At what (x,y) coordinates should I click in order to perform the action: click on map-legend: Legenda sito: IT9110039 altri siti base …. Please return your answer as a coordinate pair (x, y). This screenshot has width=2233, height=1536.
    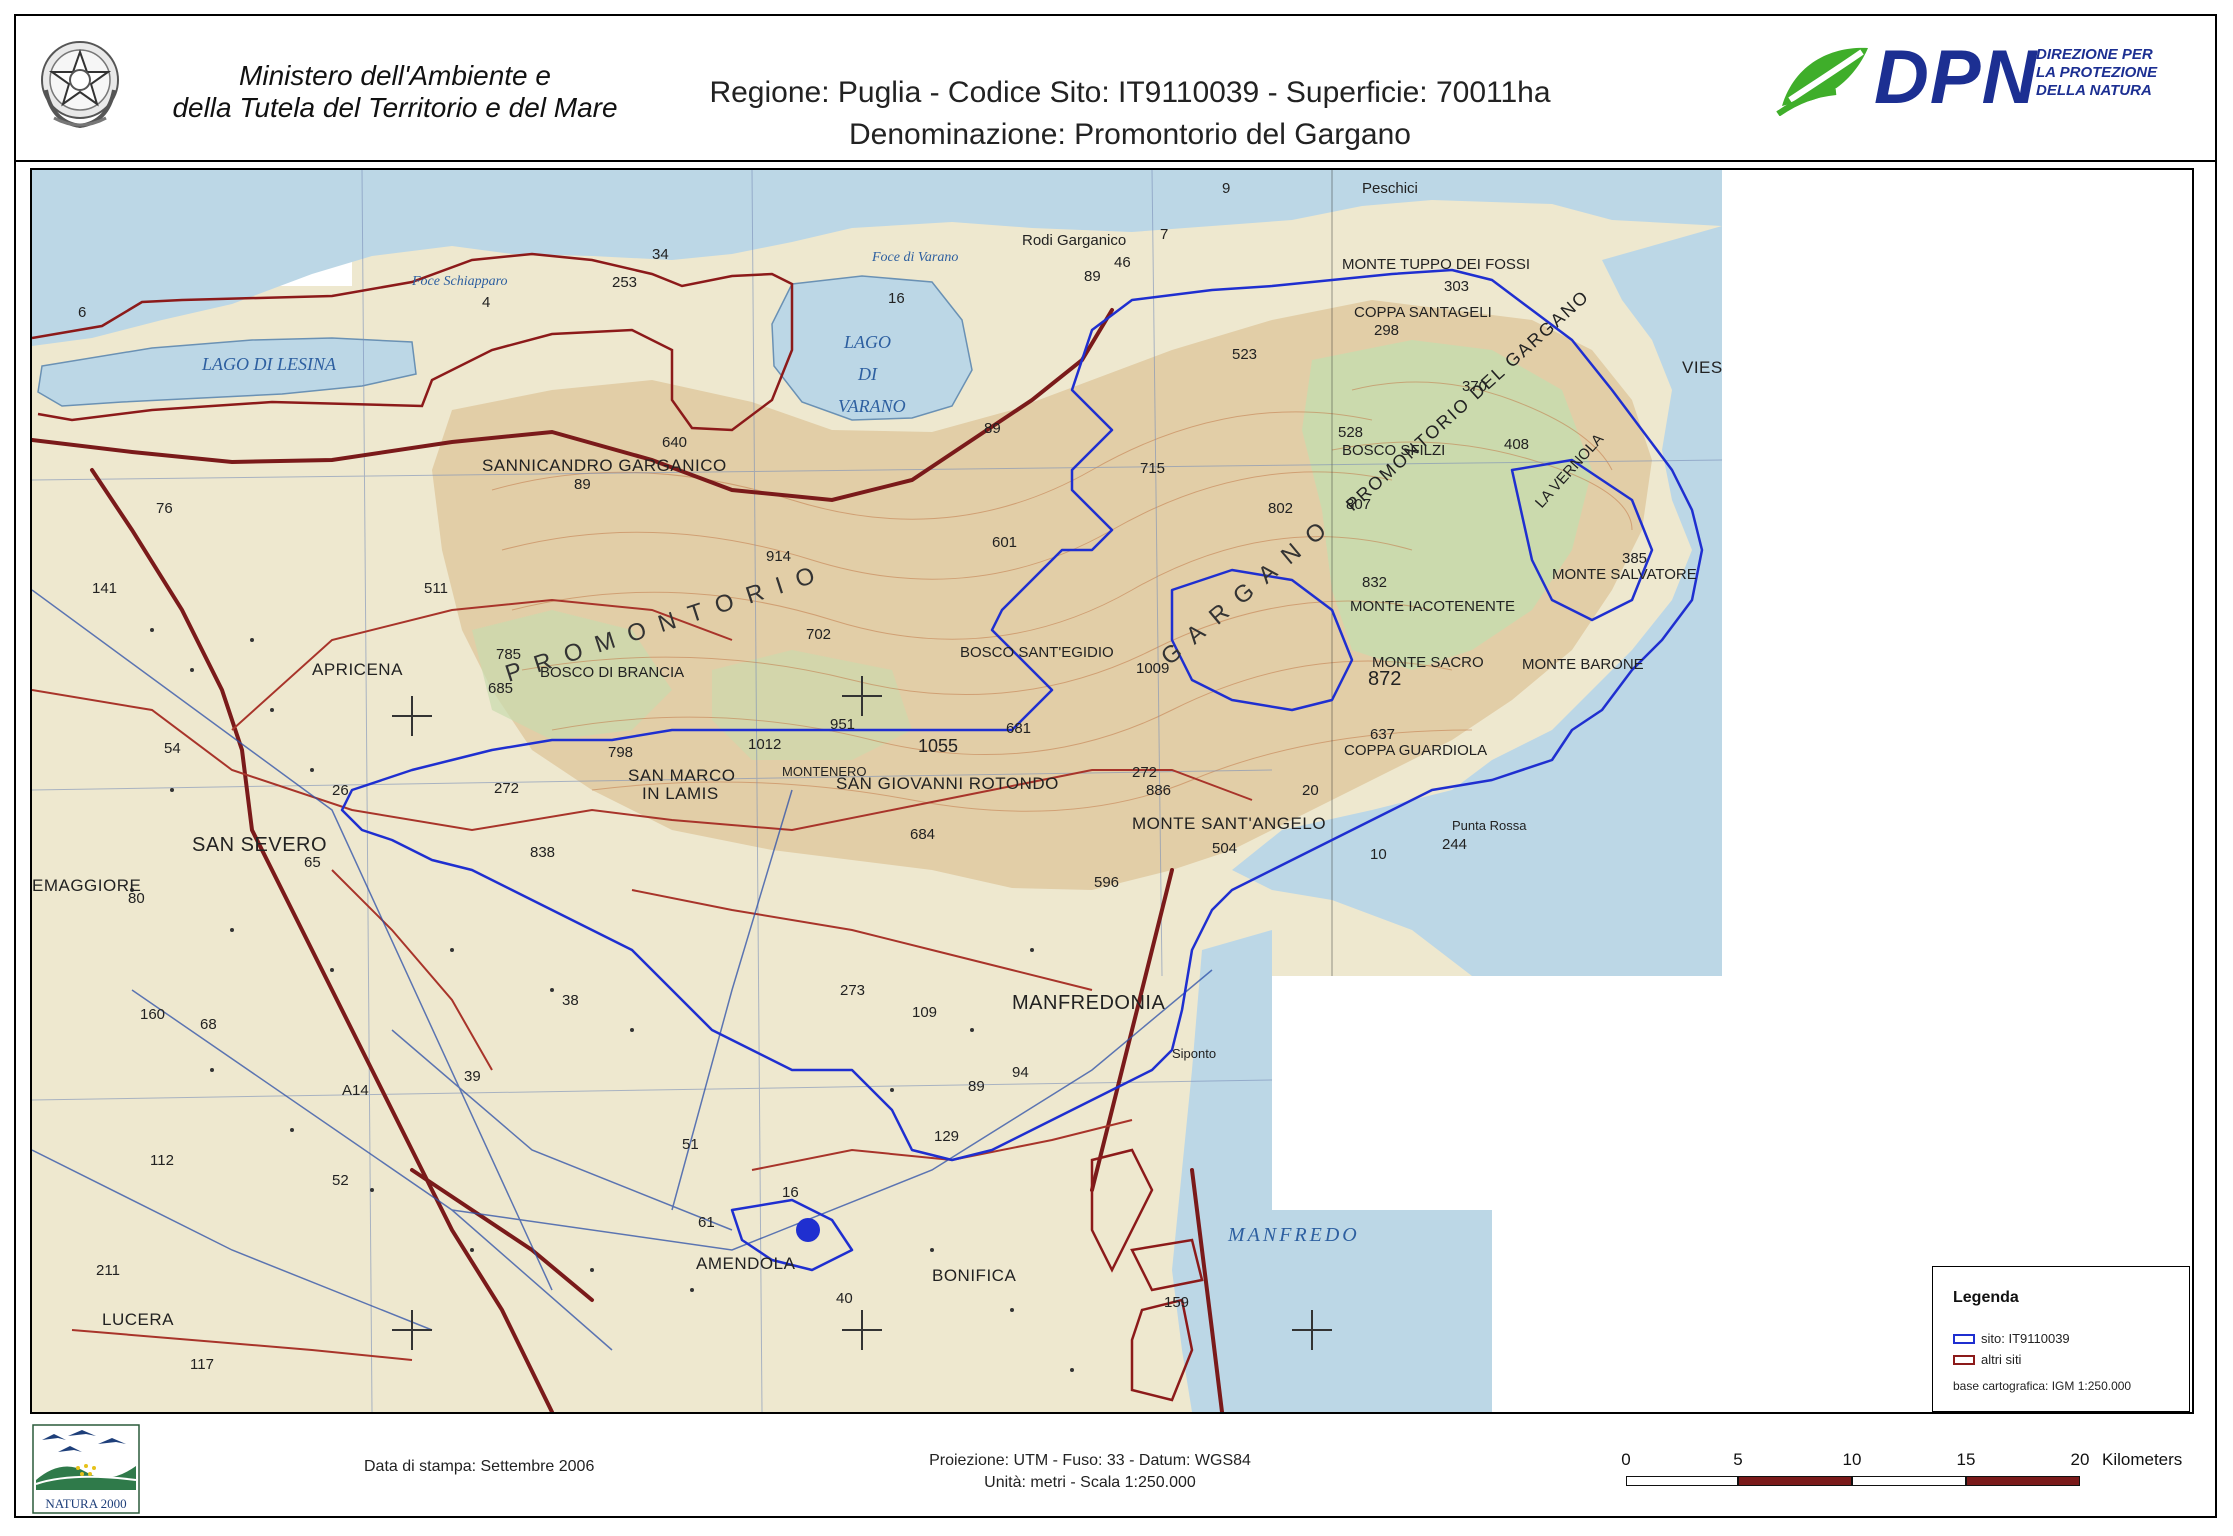
    Looking at the image, I should click on (2061, 1339).